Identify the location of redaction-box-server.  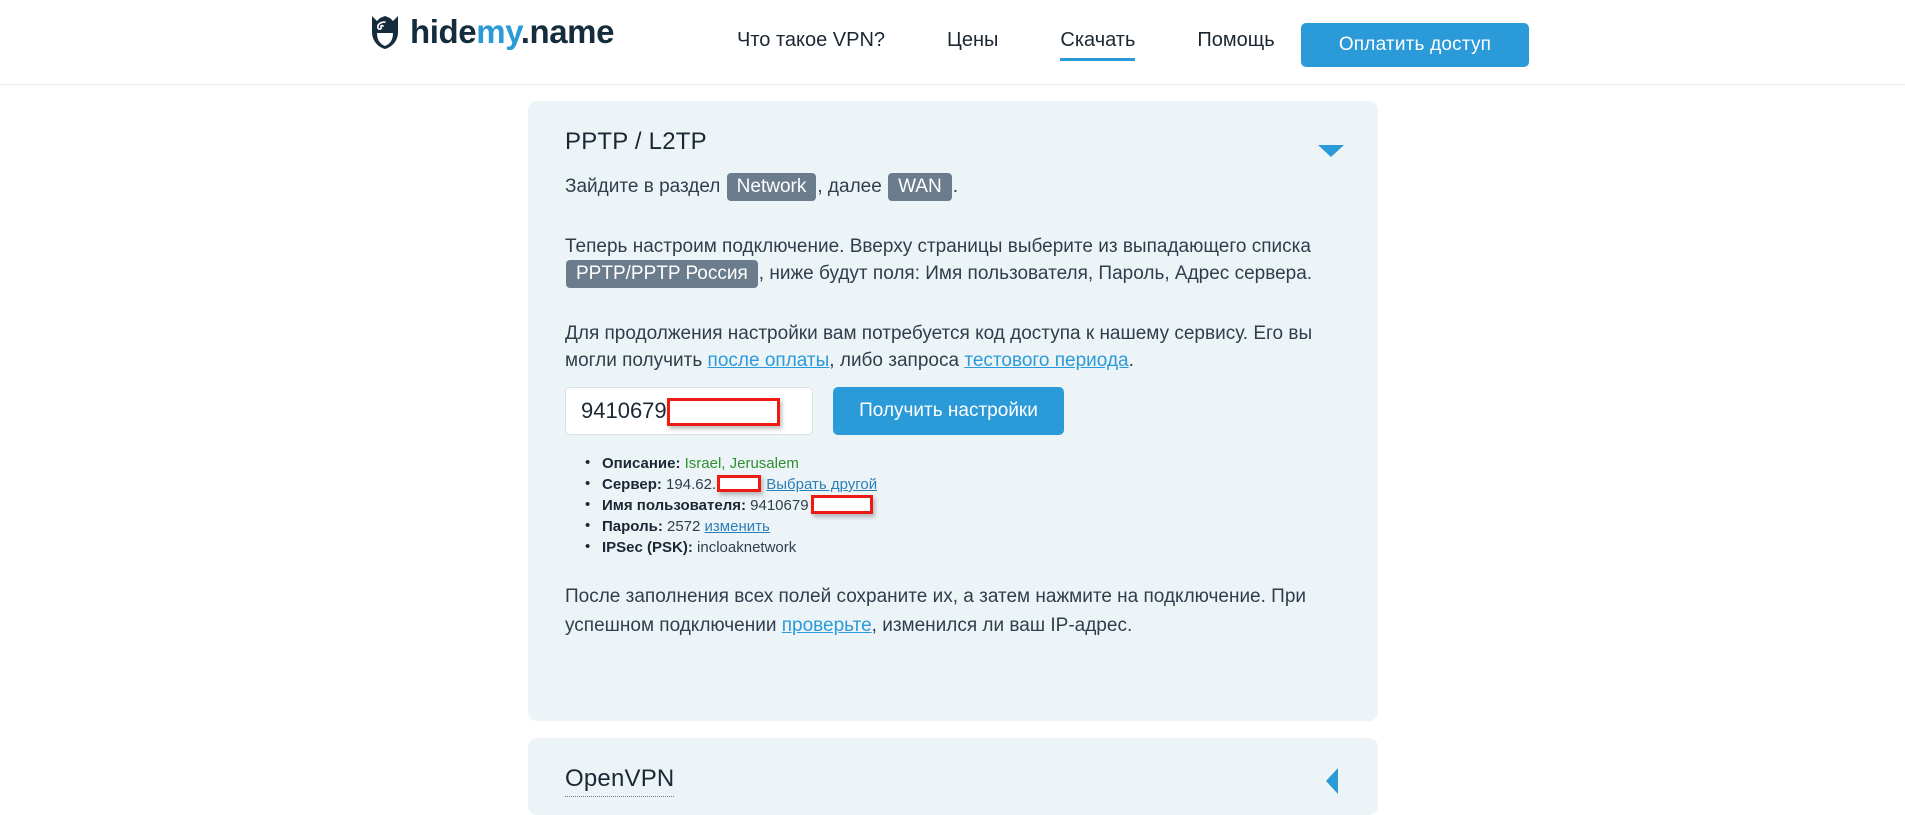
(739, 483).